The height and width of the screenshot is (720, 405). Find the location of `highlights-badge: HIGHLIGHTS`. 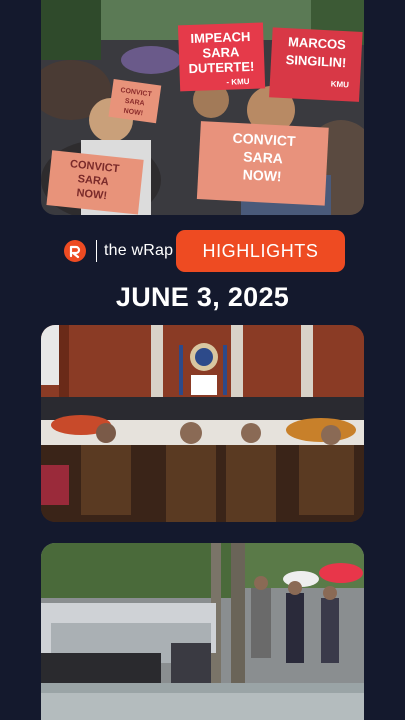

highlights-badge: HIGHLIGHTS is located at coordinates (260, 251).